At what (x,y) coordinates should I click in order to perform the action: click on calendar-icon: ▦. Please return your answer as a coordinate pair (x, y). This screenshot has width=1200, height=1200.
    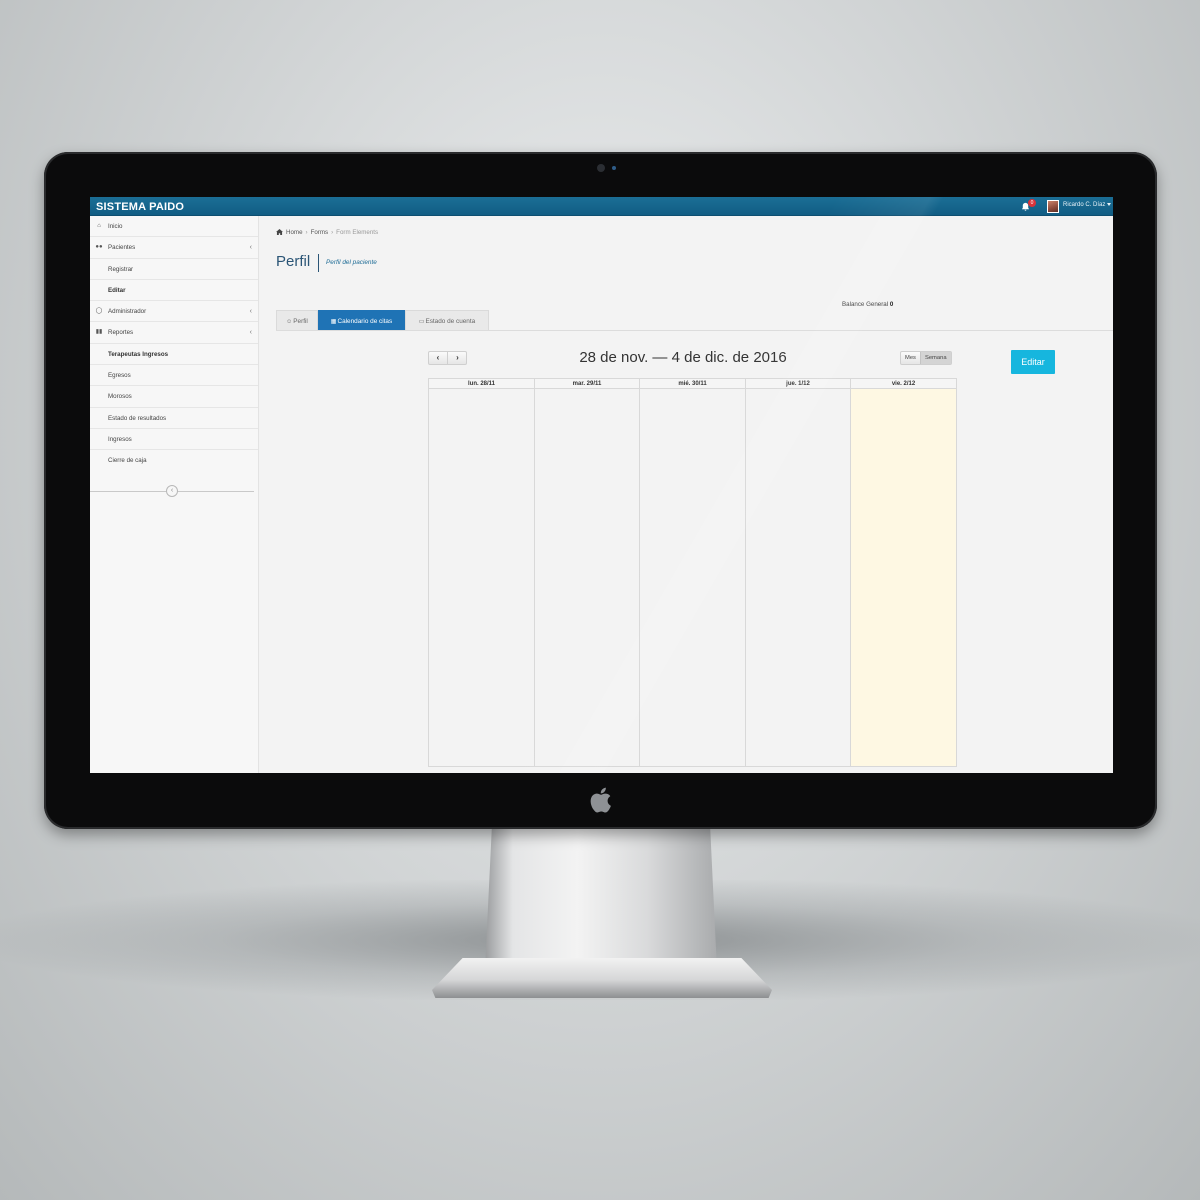
    Looking at the image, I should click on (333, 322).